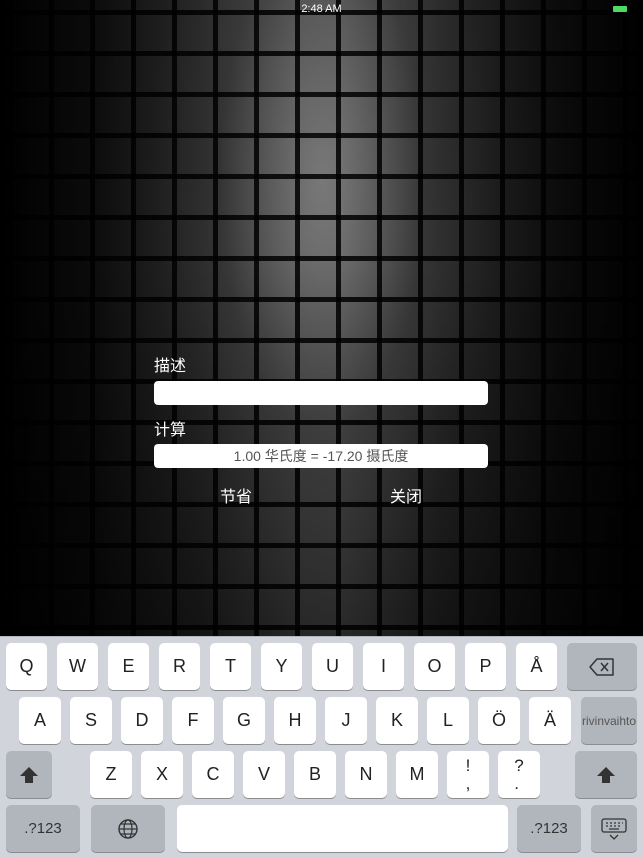 This screenshot has height=858, width=643. Describe the element at coordinates (321, 393) in the screenshot. I see `description-input` at that location.